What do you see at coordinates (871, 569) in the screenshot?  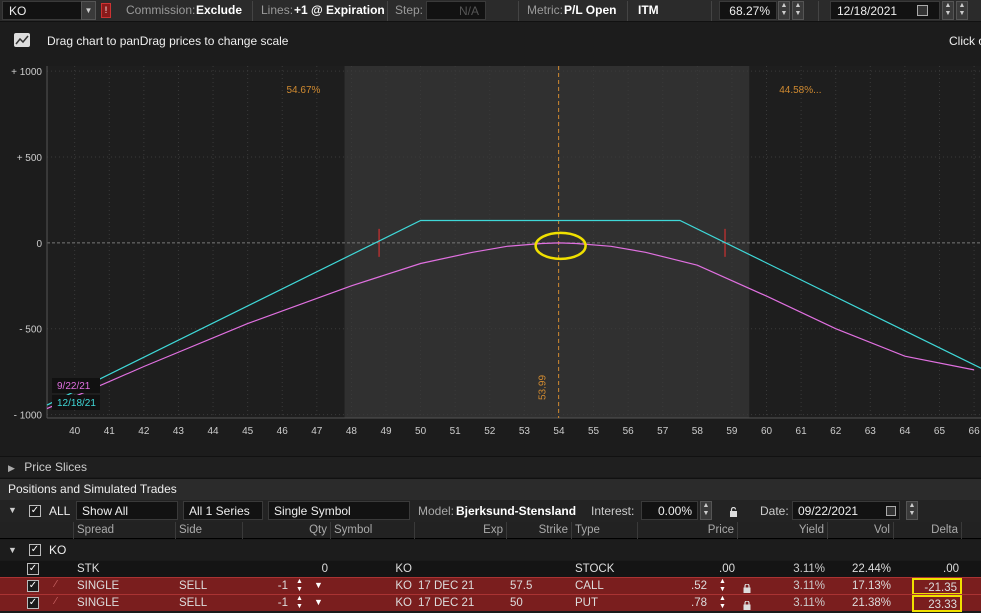 I see `cell-vol: 22.44%` at bounding box center [871, 569].